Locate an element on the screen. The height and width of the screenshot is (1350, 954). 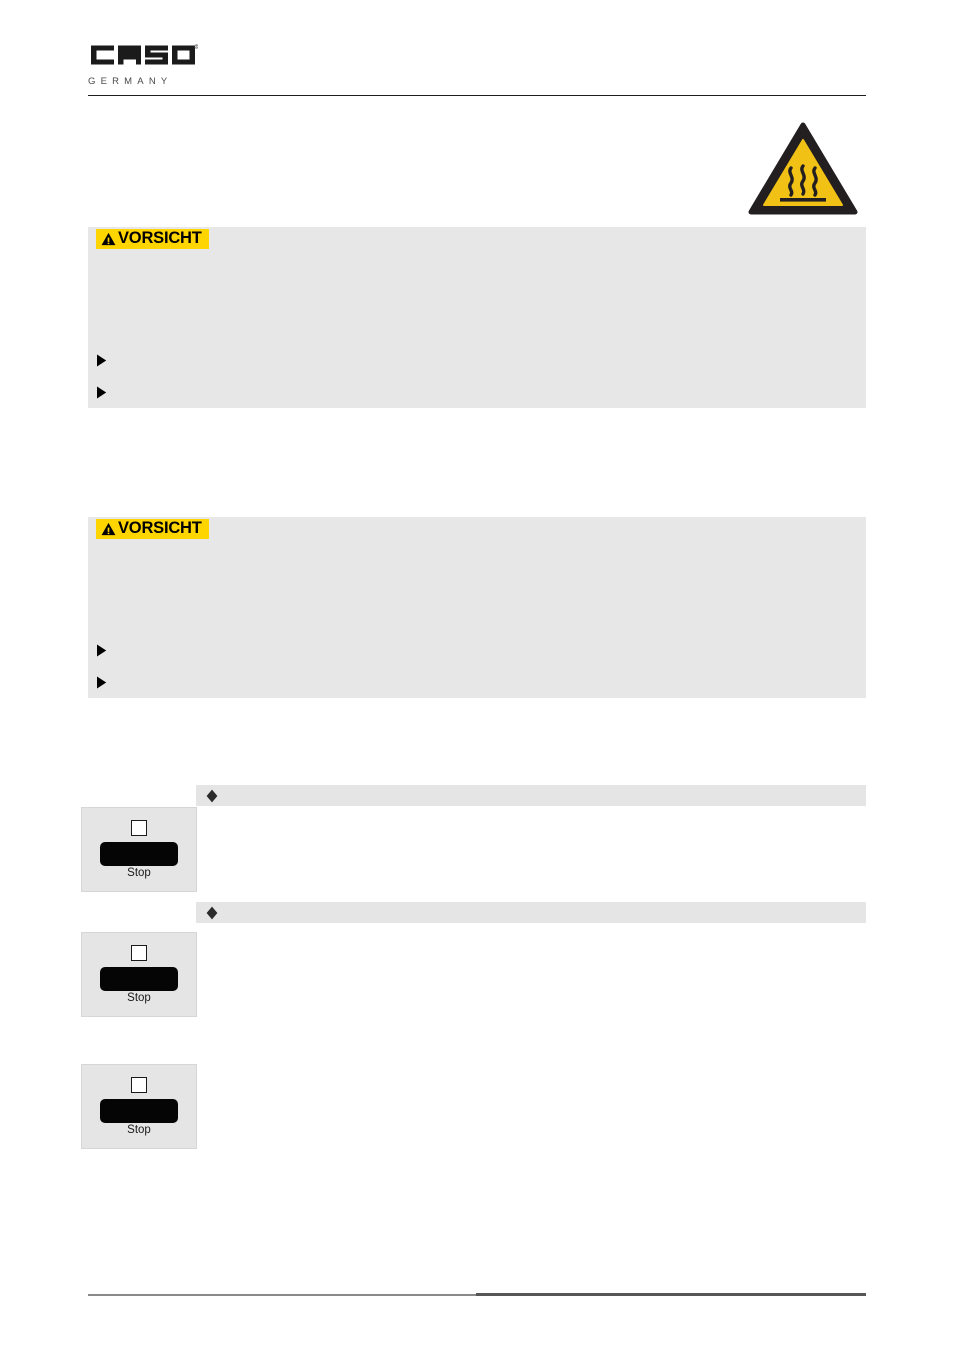
control-panel-figure-2: Stop is located at coordinates (139, 974).